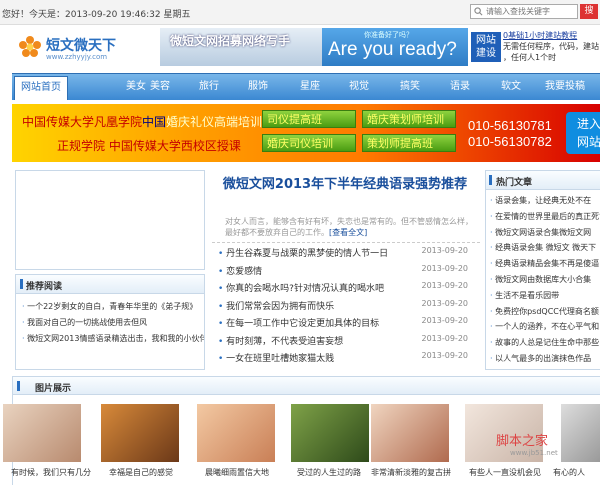  What do you see at coordinates (345, 184) in the screenshot?
I see `article-title: 微短文网2013年下半年经典语录强势推荐` at bounding box center [345, 184].